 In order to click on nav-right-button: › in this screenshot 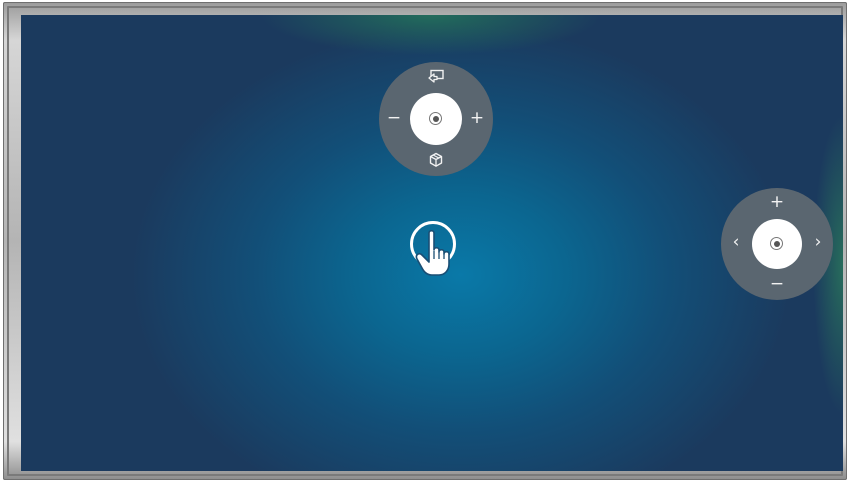, I will do `click(818, 243)`.